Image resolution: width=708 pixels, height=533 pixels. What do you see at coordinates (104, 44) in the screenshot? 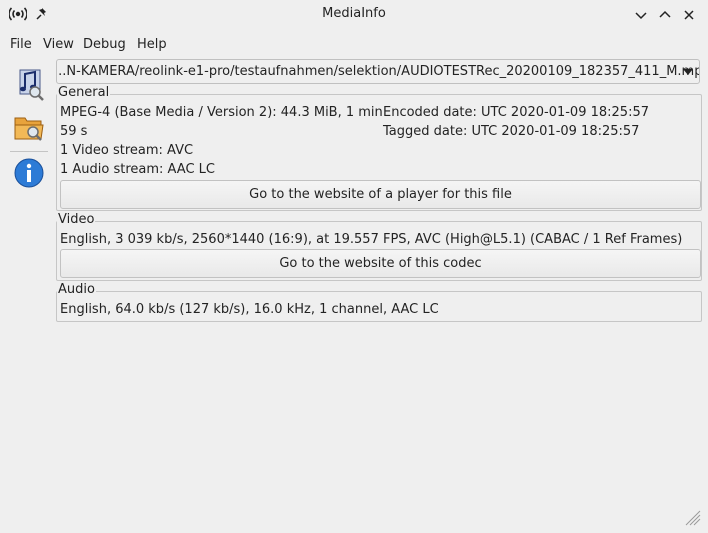
I see `menu-debug: Debug` at bounding box center [104, 44].